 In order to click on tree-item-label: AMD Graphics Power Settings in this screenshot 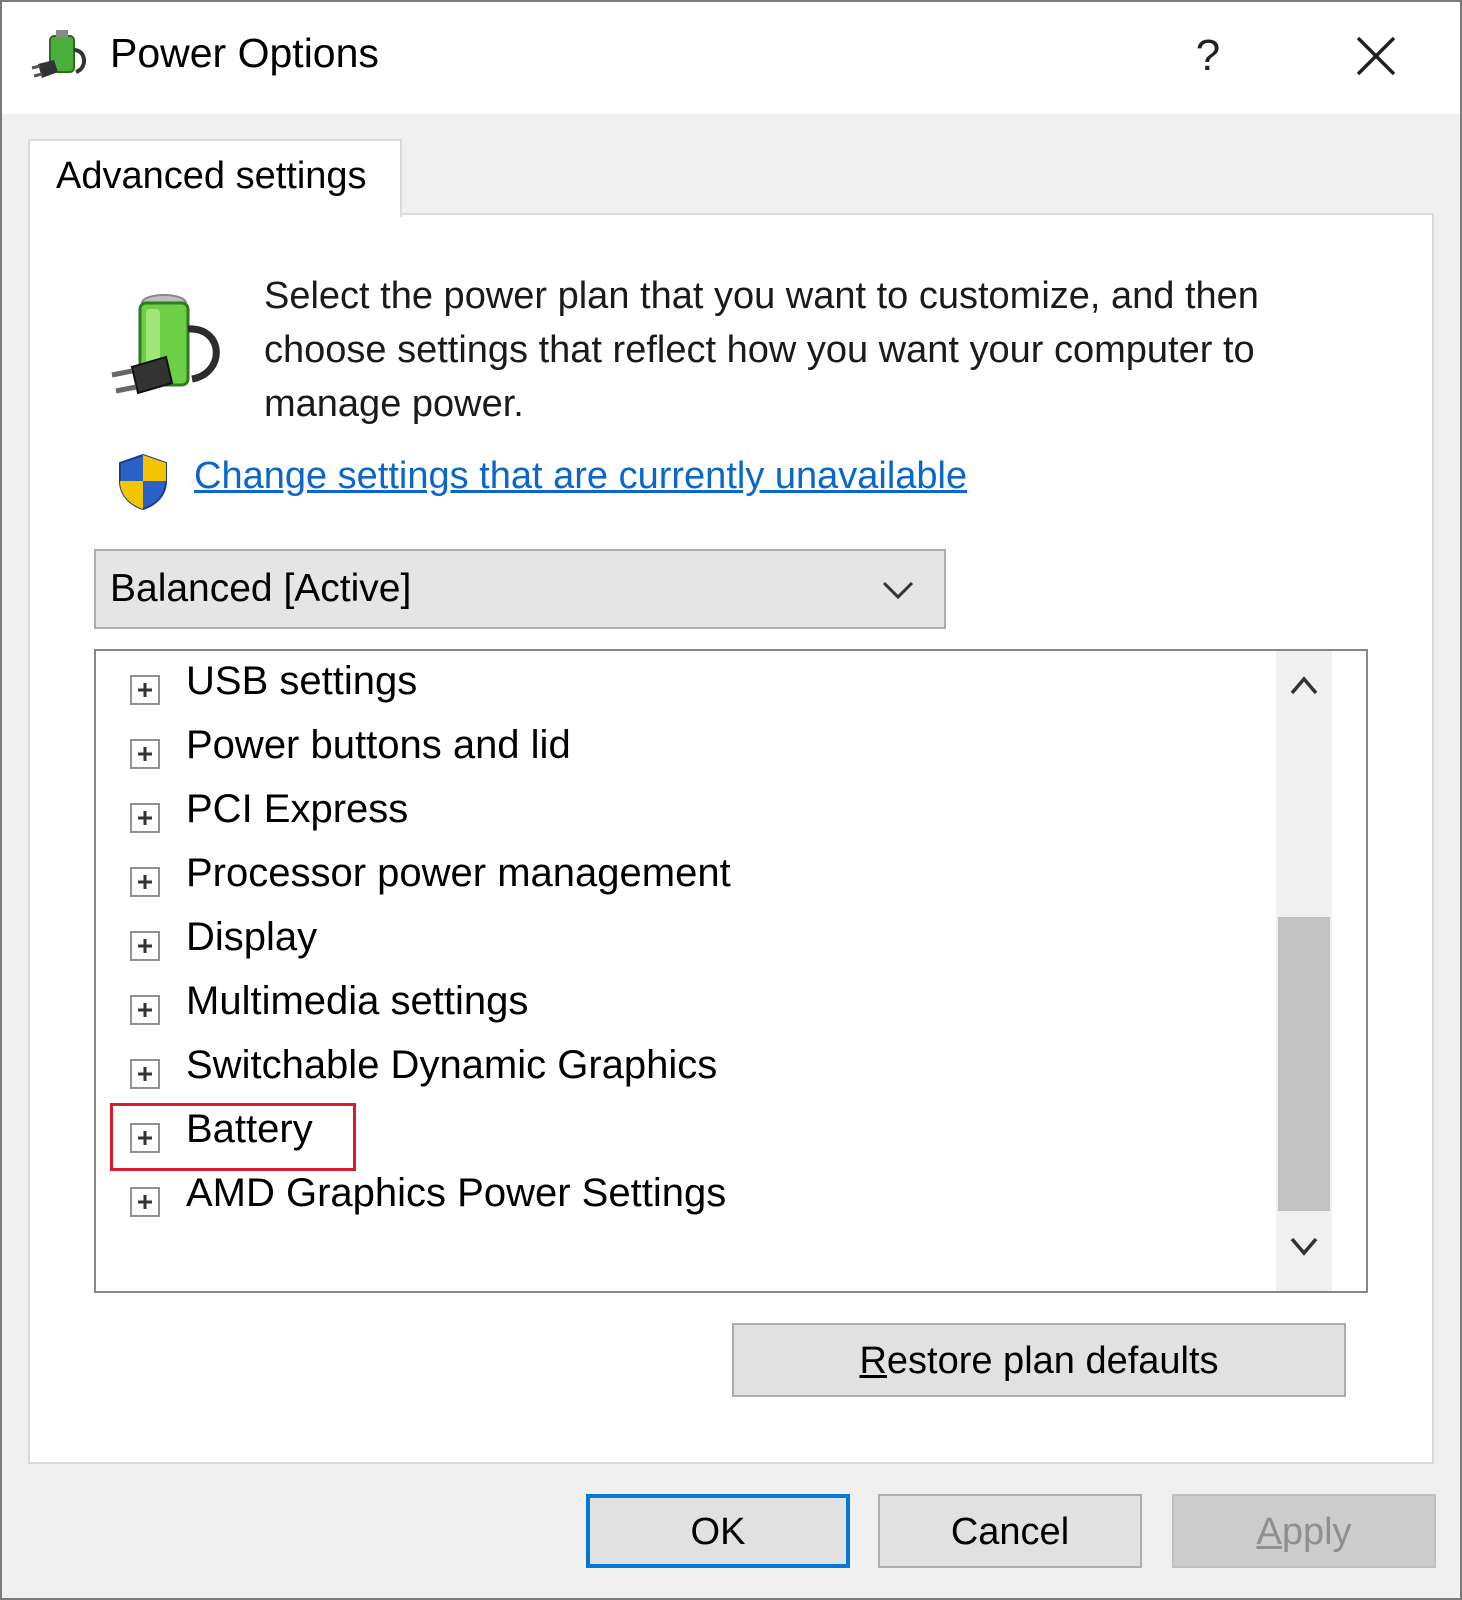, I will do `click(456, 1193)`.